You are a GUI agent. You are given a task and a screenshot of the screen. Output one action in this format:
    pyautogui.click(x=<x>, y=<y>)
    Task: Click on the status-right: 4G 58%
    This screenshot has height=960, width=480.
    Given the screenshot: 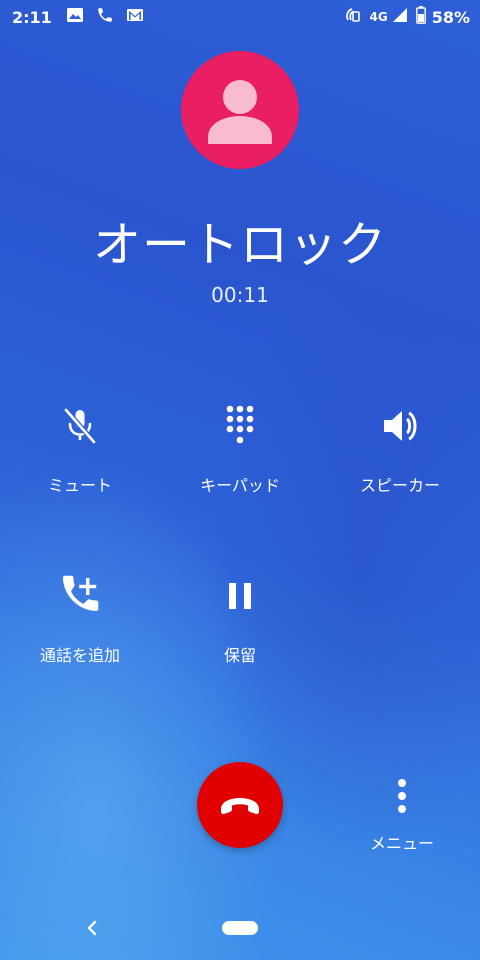 What is the action you would take?
    pyautogui.click(x=407, y=17)
    